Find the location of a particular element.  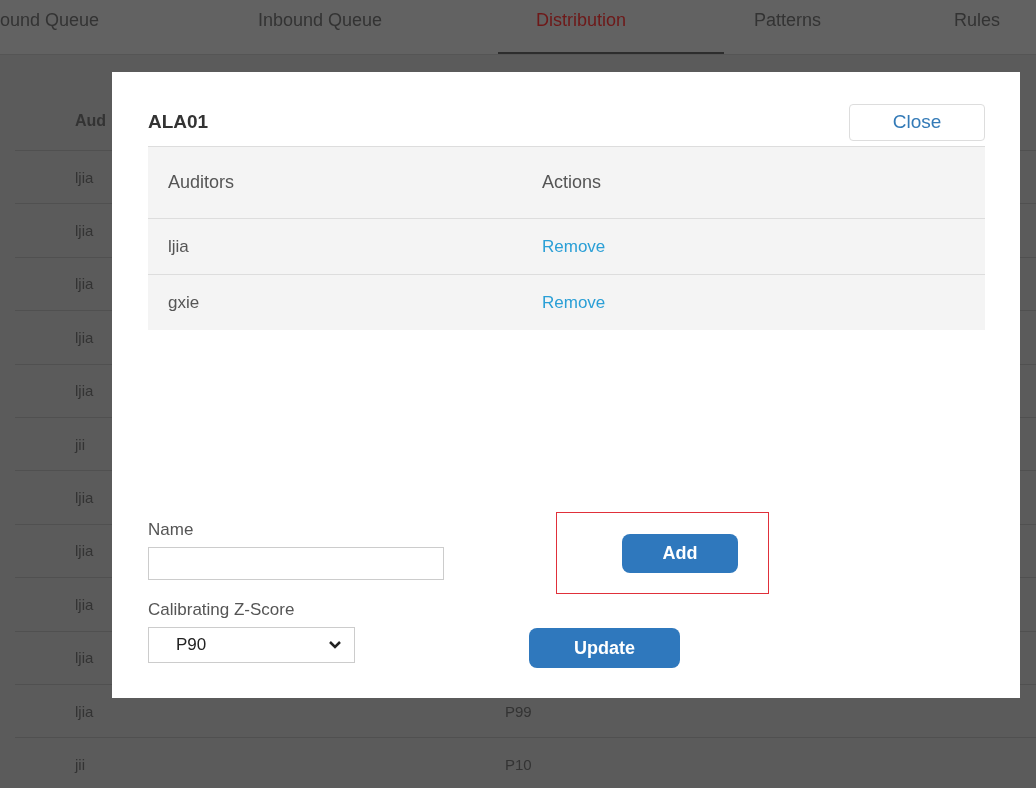

field-label: Name is located at coordinates (171, 530).